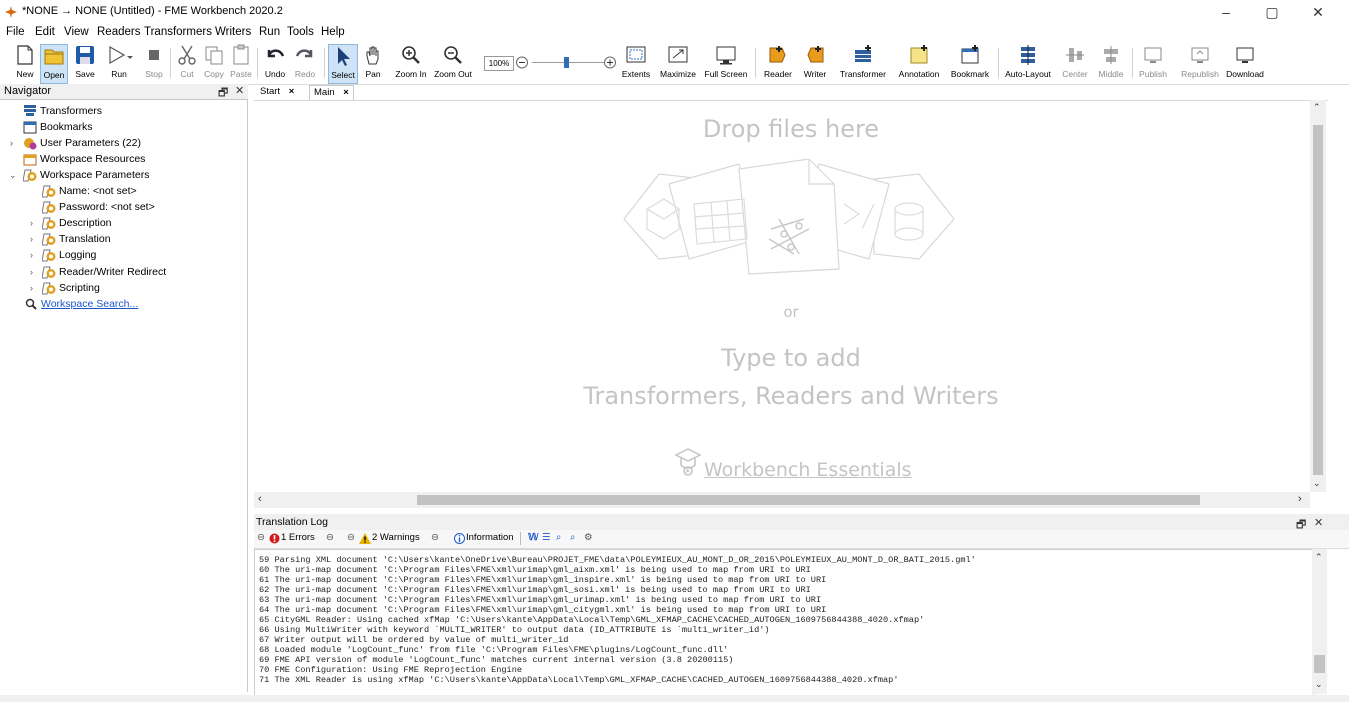 Image resolution: width=1349 pixels, height=702 pixels. What do you see at coordinates (801, 522) in the screenshot?
I see `translation-log-header: Translation Log 🗗 ✕` at bounding box center [801, 522].